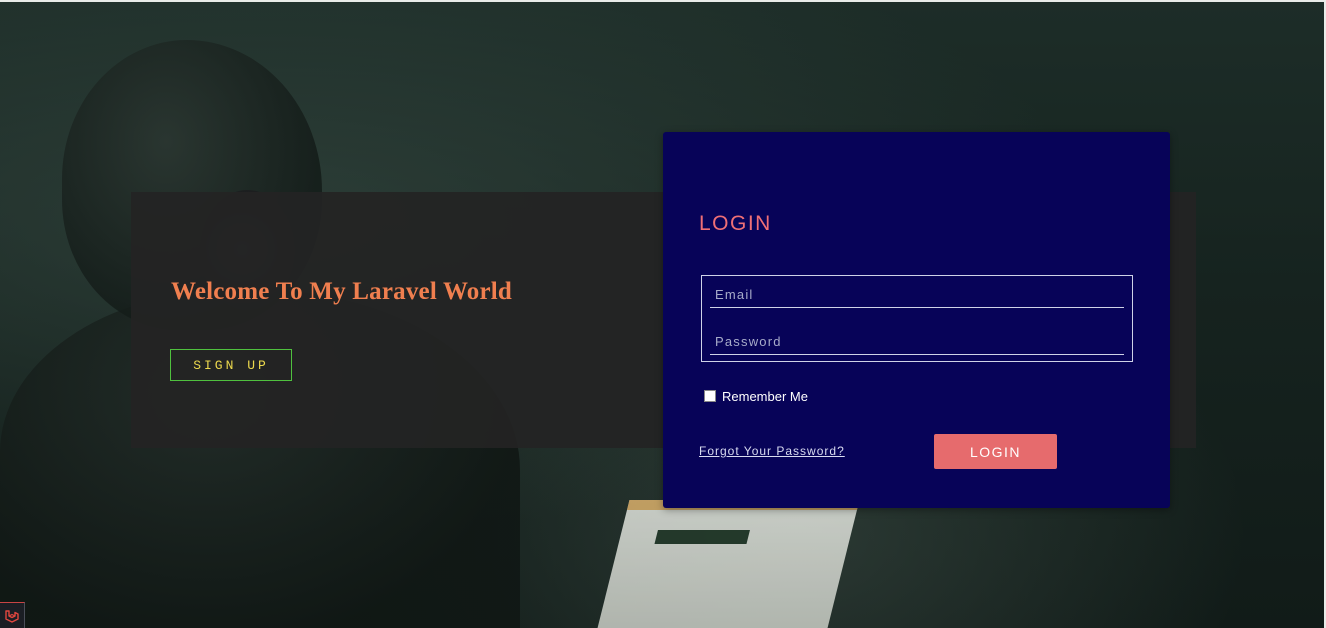  What do you see at coordinates (772, 451) in the screenshot?
I see `forgot-password-link: Forgot Your Password?` at bounding box center [772, 451].